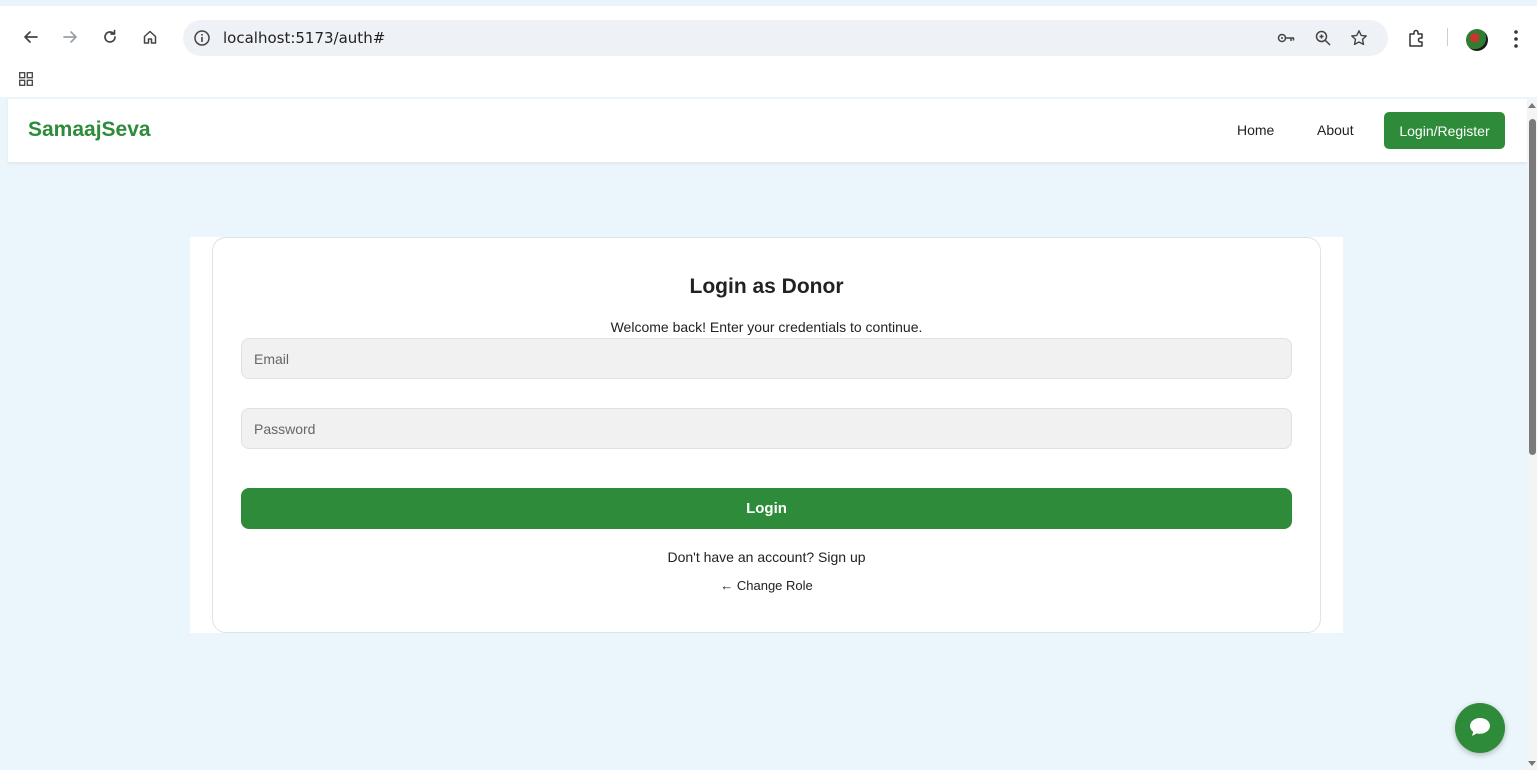 This screenshot has height=770, width=1537. Describe the element at coordinates (767, 131) in the screenshot. I see `site-navbar: SamaajSeva Home About Login/Register` at that location.